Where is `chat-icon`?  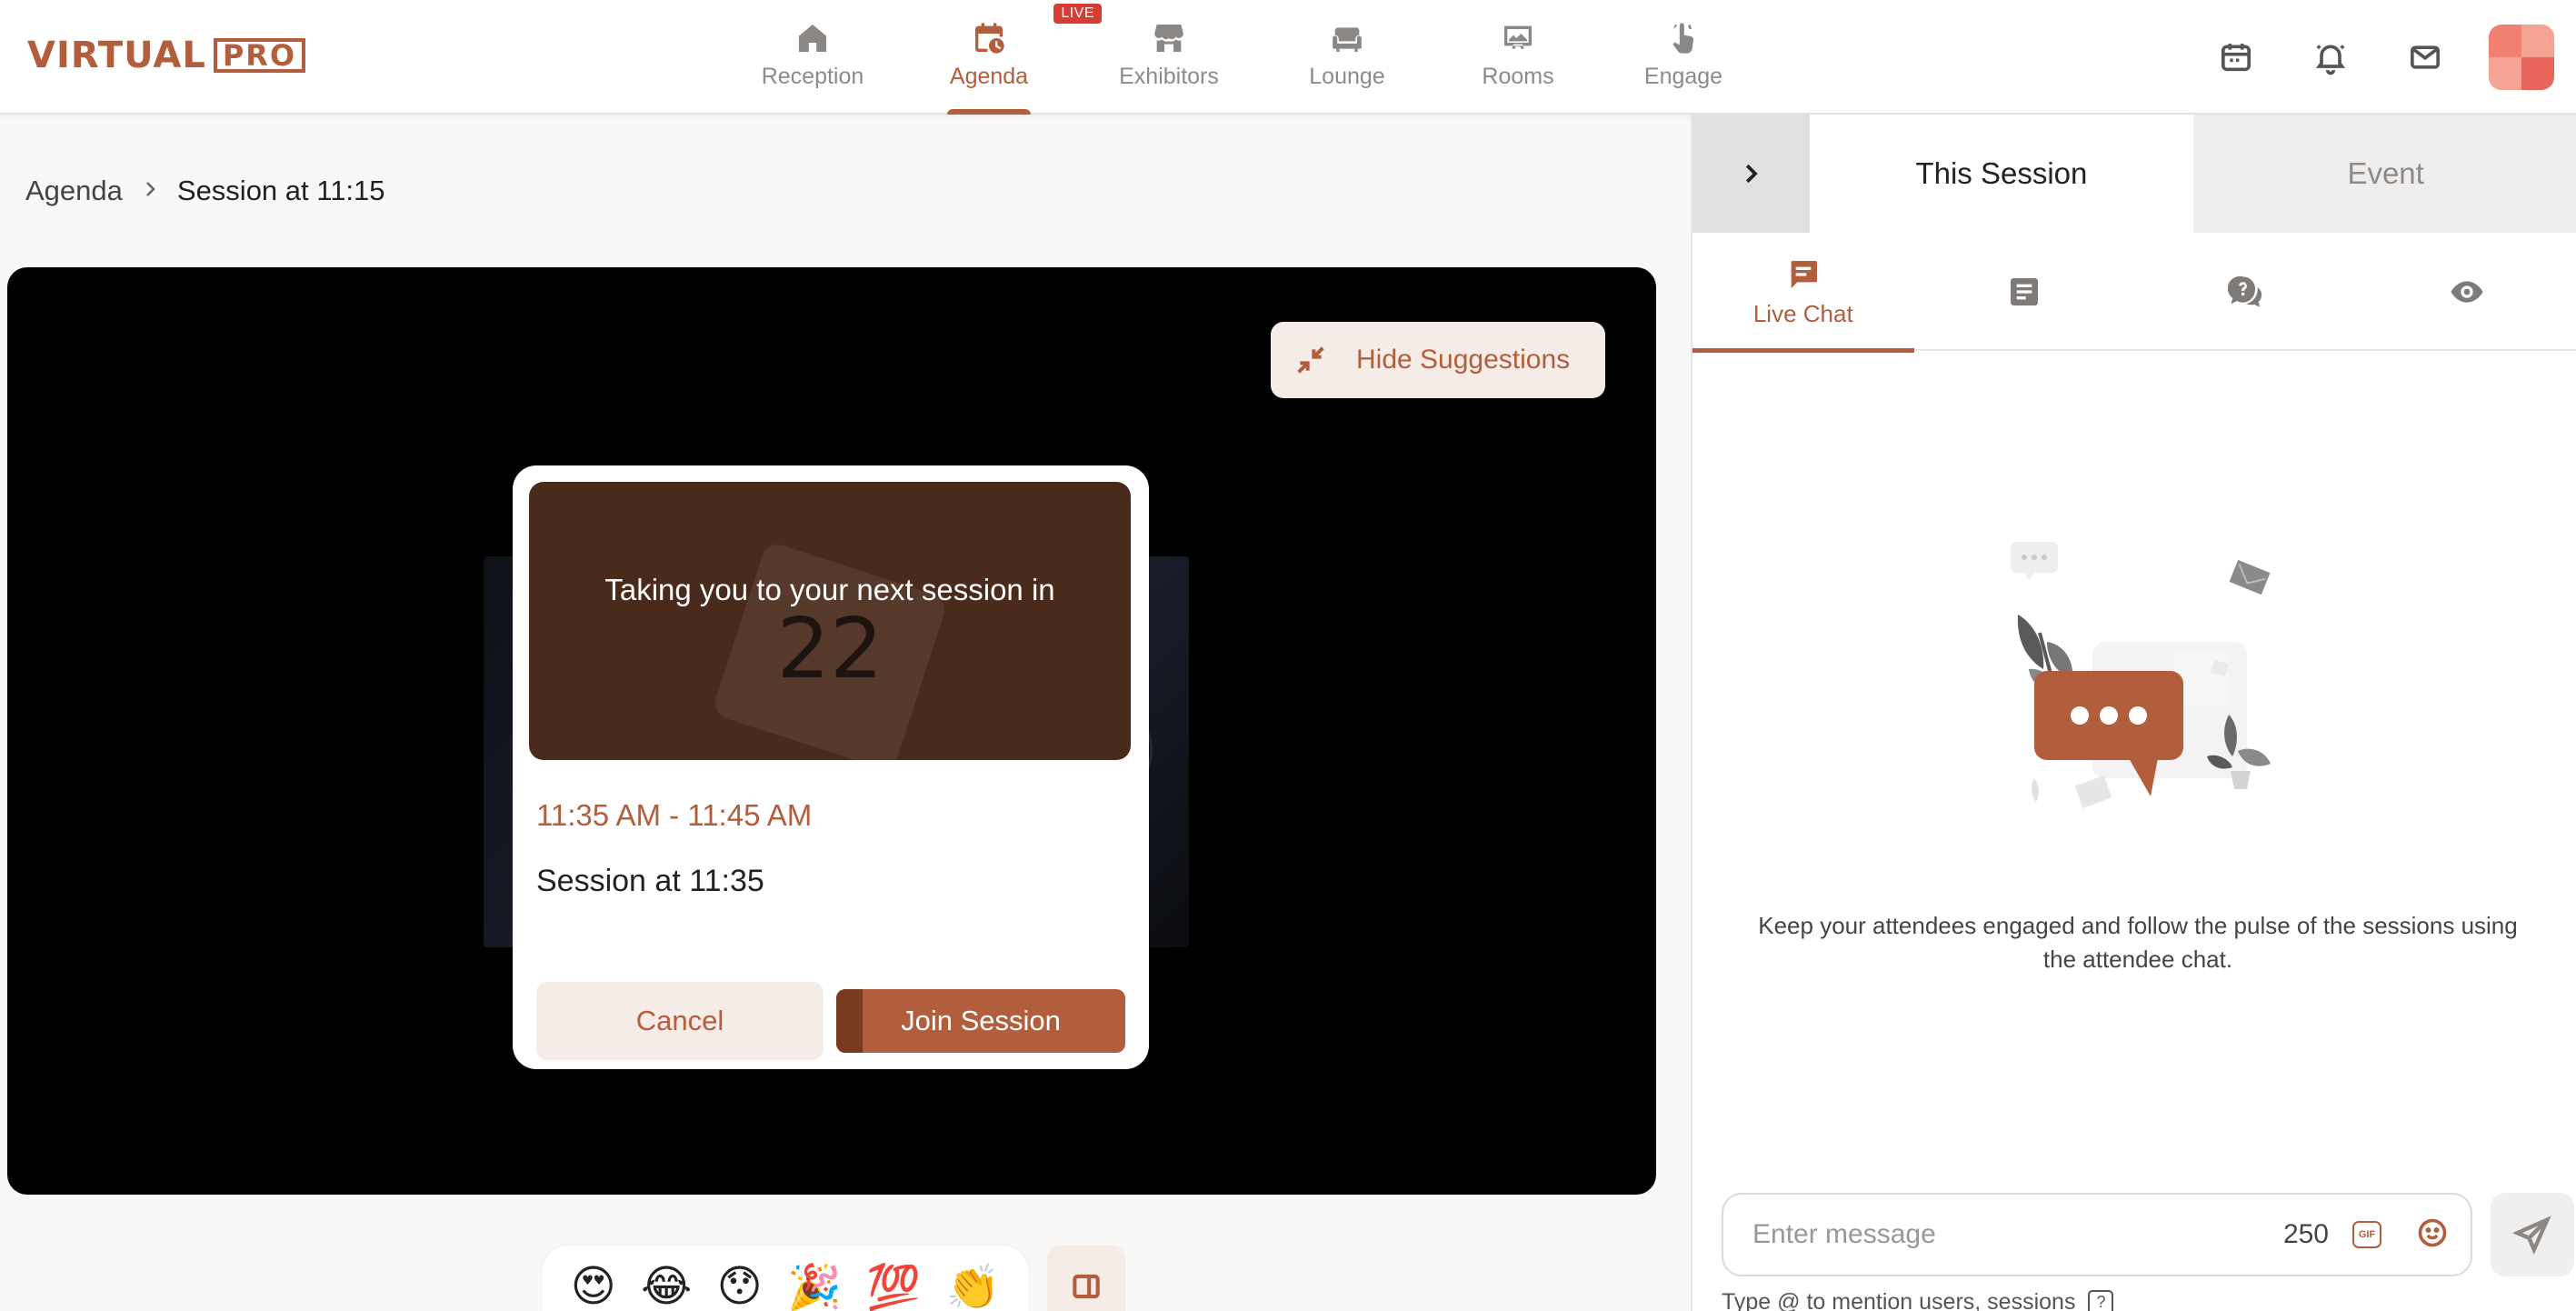 chat-icon is located at coordinates (1804, 274).